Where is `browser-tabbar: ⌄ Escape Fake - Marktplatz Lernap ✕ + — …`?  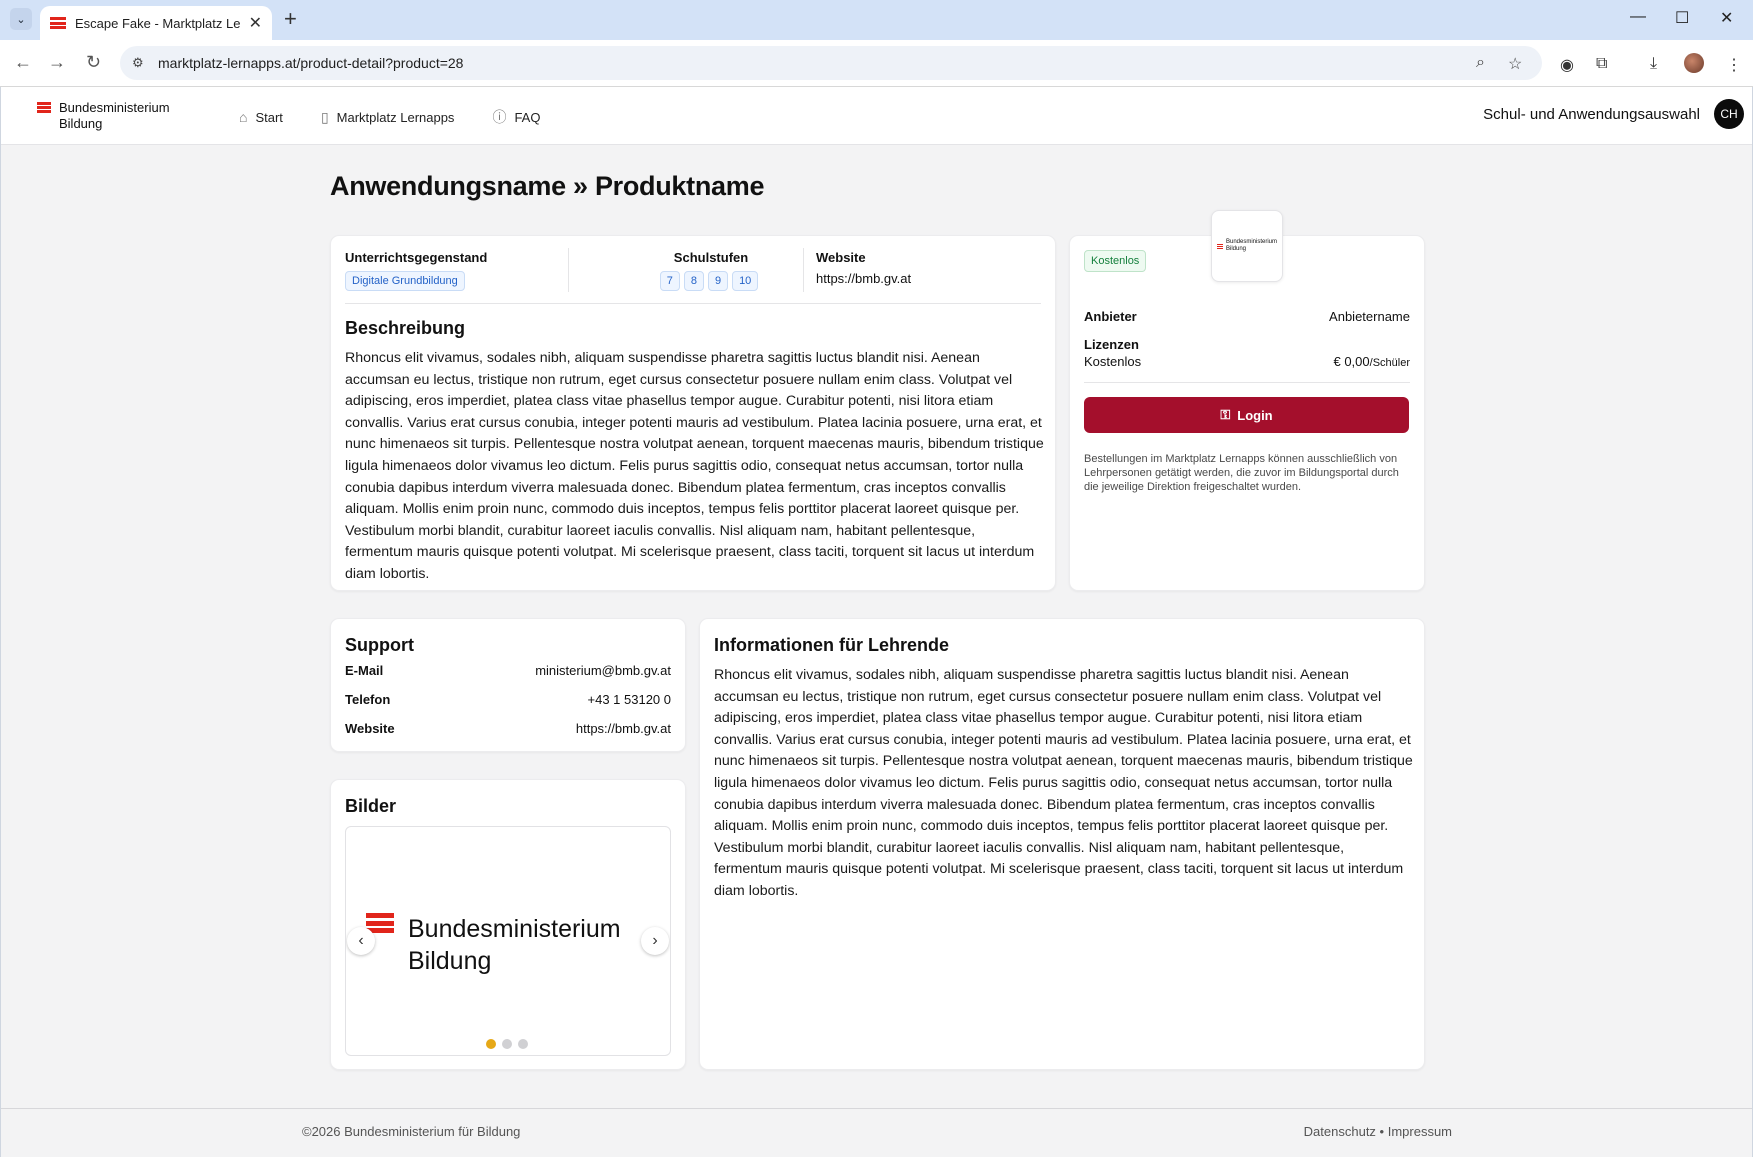 browser-tabbar: ⌄ Escape Fake - Marktplatz Lernap ✕ + — … is located at coordinates (876, 20).